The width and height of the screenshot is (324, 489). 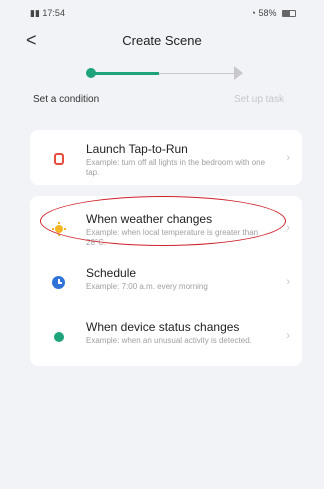 I want to click on step-arrow-icon, so click(x=238, y=73).